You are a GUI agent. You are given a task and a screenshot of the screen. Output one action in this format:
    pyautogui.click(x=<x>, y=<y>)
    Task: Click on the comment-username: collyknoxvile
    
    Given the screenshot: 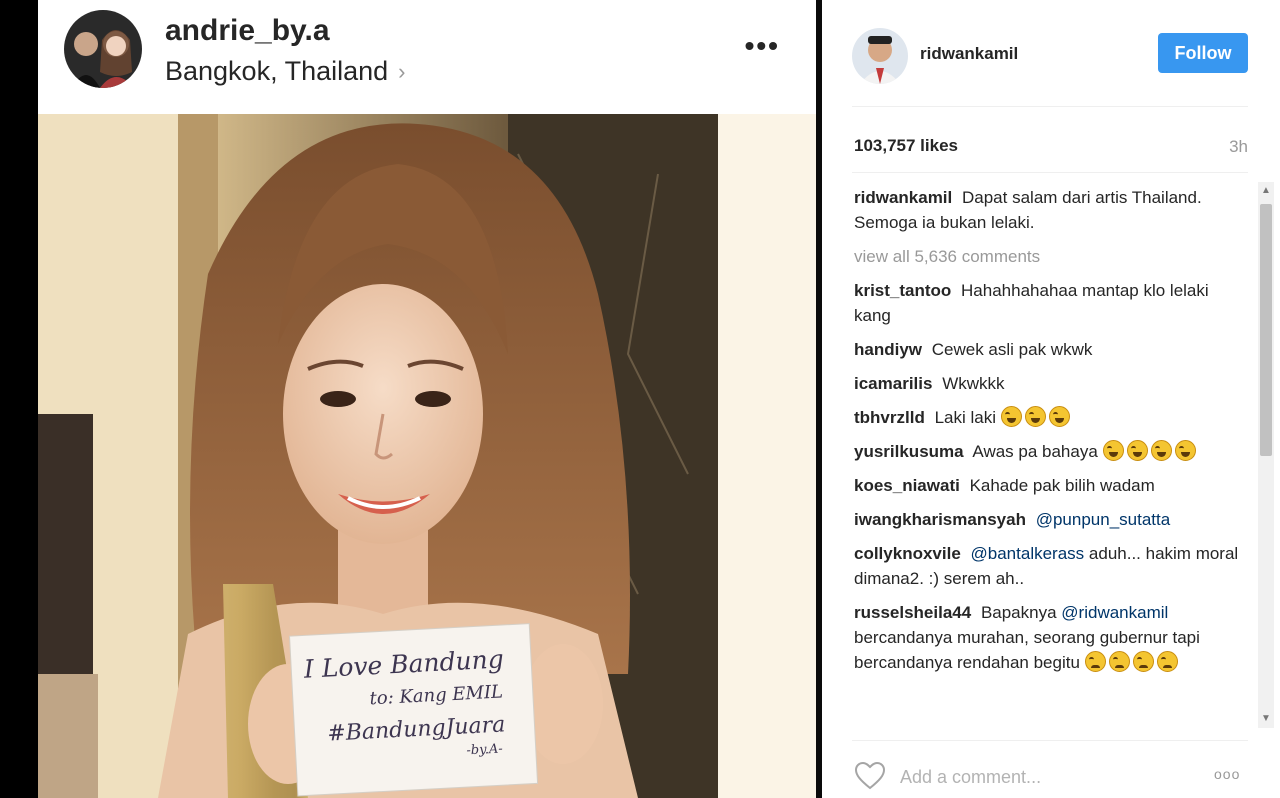 What is the action you would take?
    pyautogui.click(x=907, y=553)
    